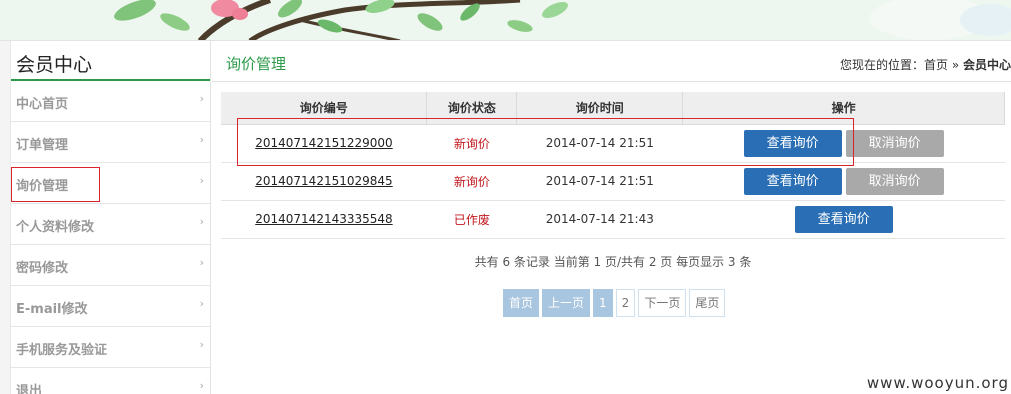 The height and width of the screenshot is (394, 1011). I want to click on inquiry-id-link: 201407142143335548, so click(323, 219).